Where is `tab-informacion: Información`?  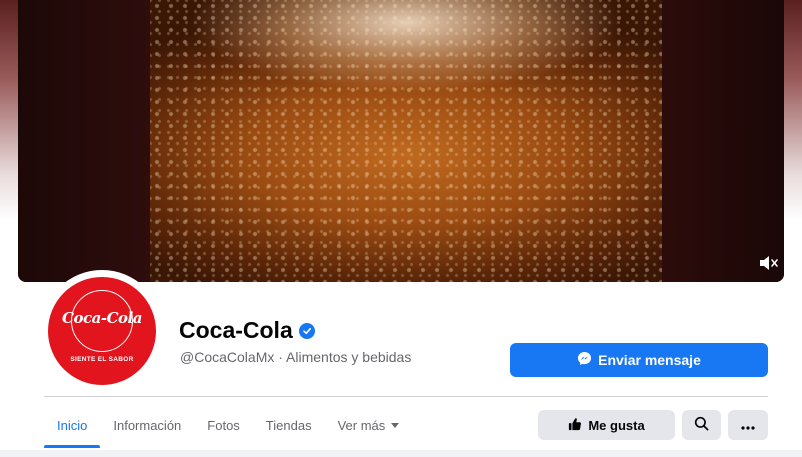 tab-informacion: Información is located at coordinates (147, 425).